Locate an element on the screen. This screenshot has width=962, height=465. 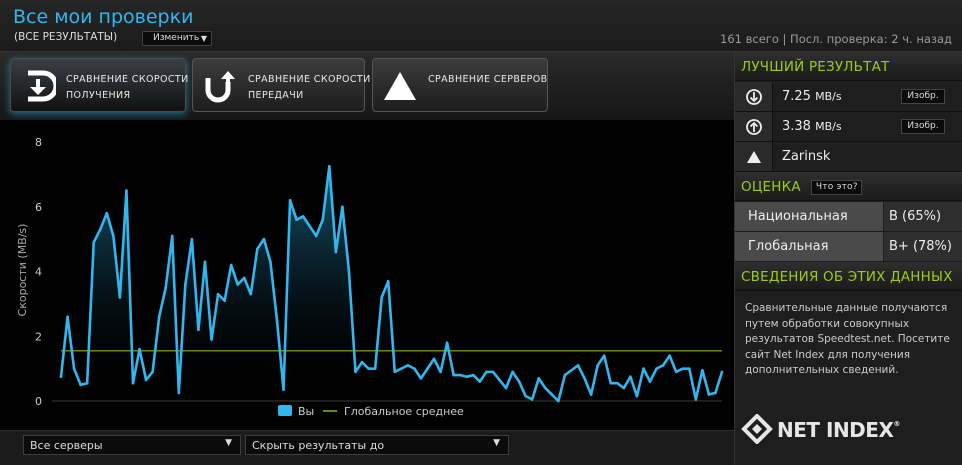
tab-upload-comparison: Сравнение скорости передачи is located at coordinates (281, 85).